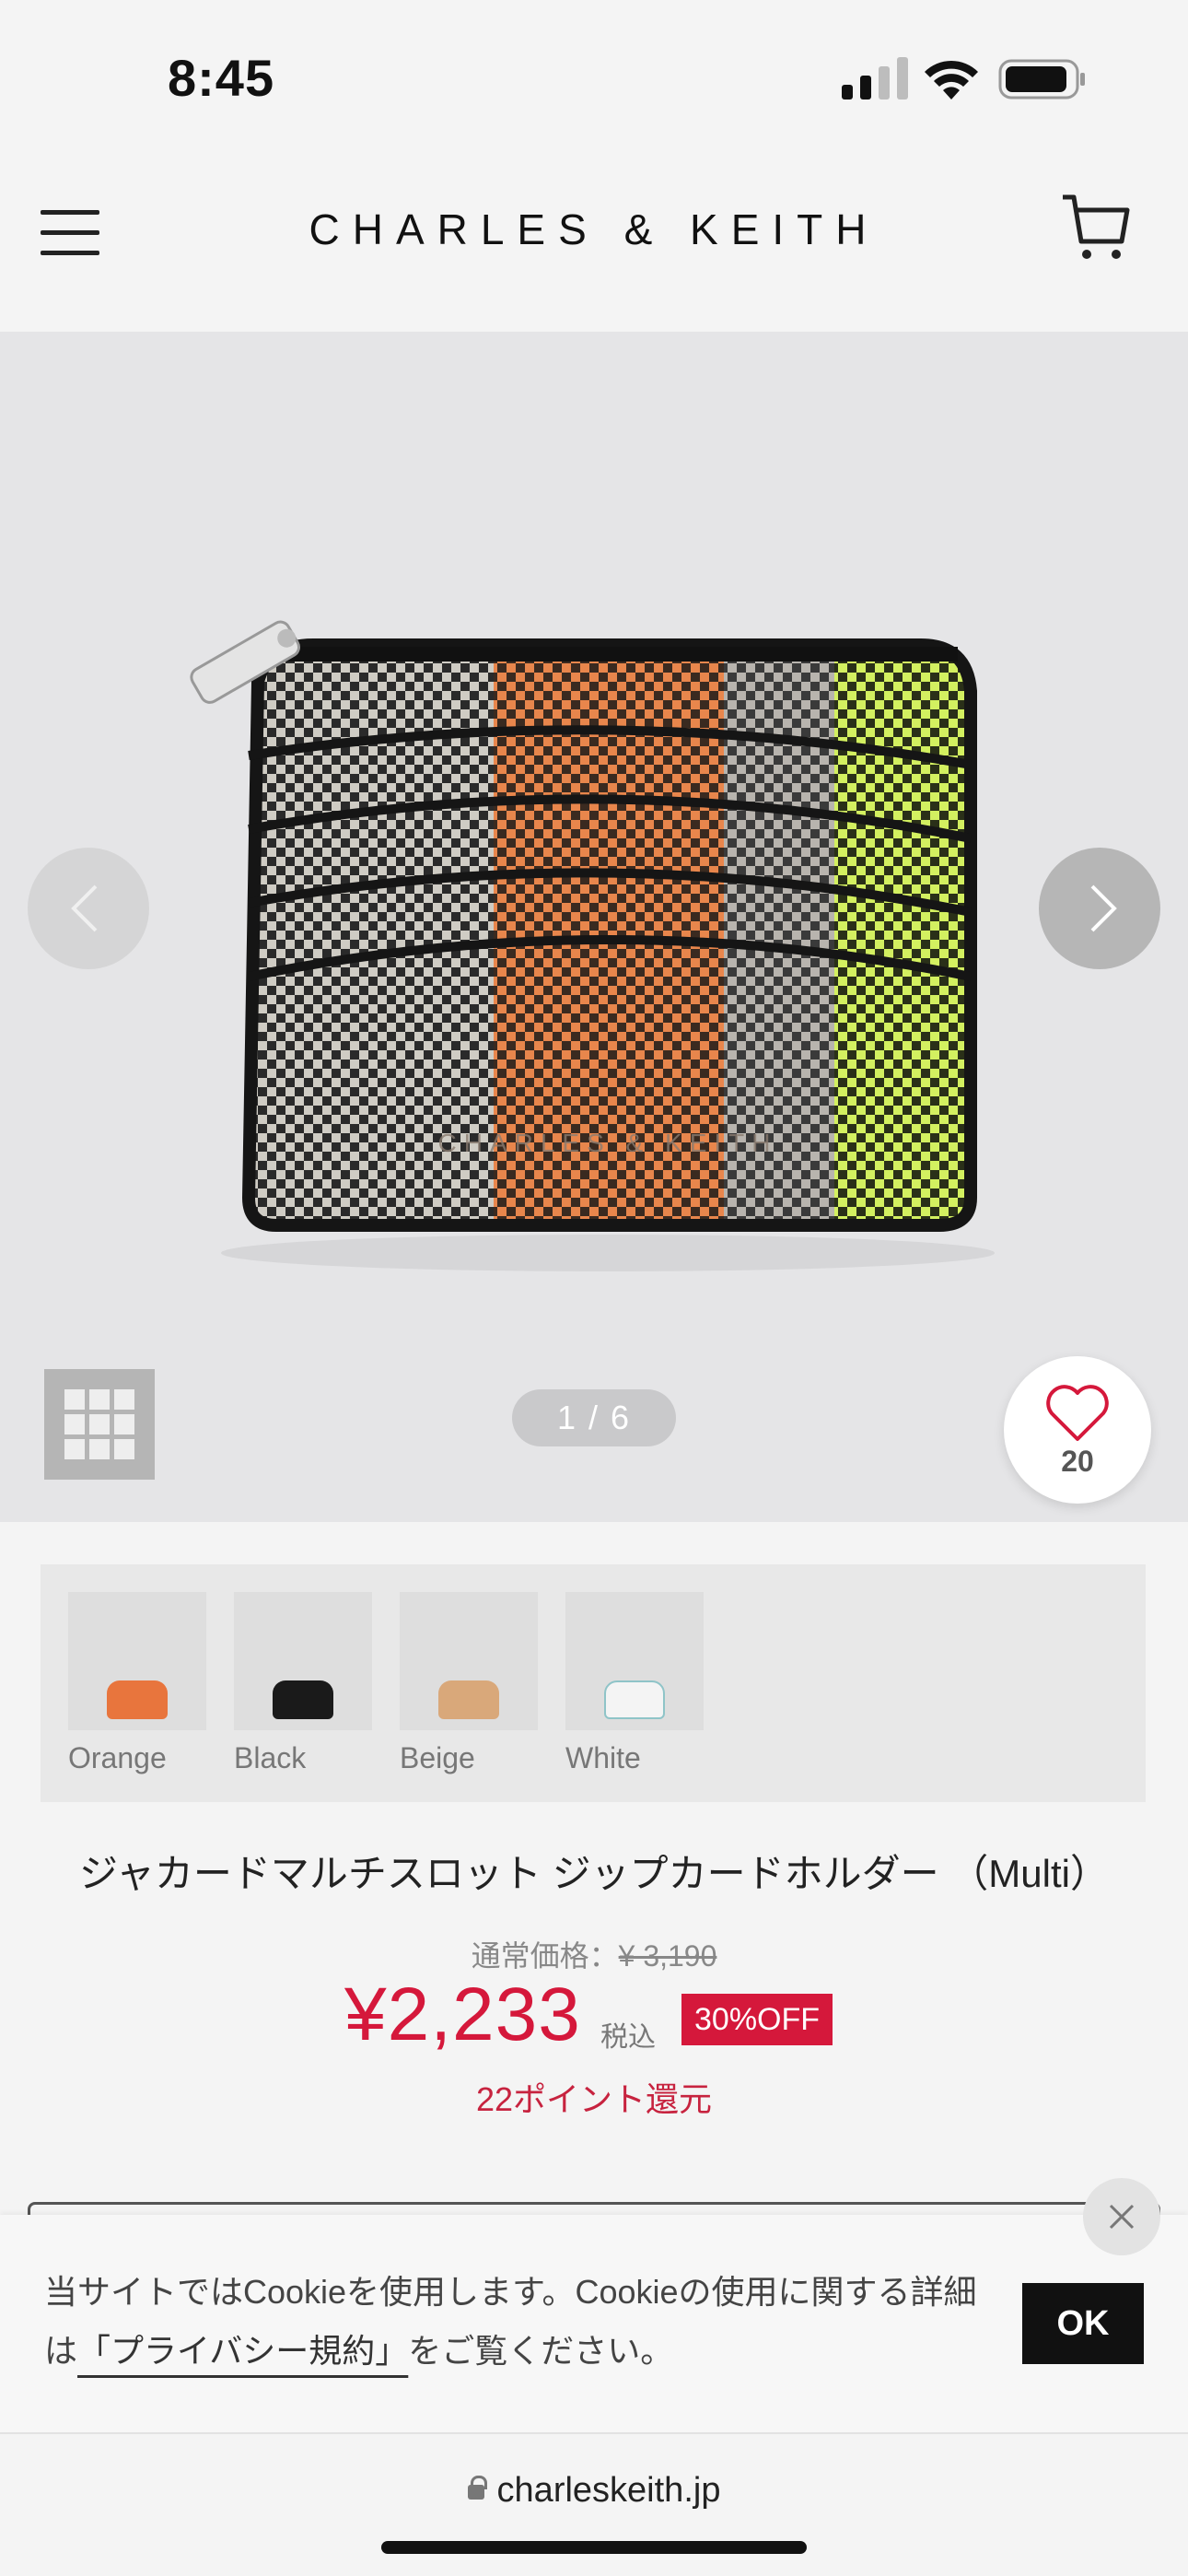 The image size is (1188, 2576). What do you see at coordinates (757, 2019) in the screenshot?
I see `discount-badge: 30%OFF` at bounding box center [757, 2019].